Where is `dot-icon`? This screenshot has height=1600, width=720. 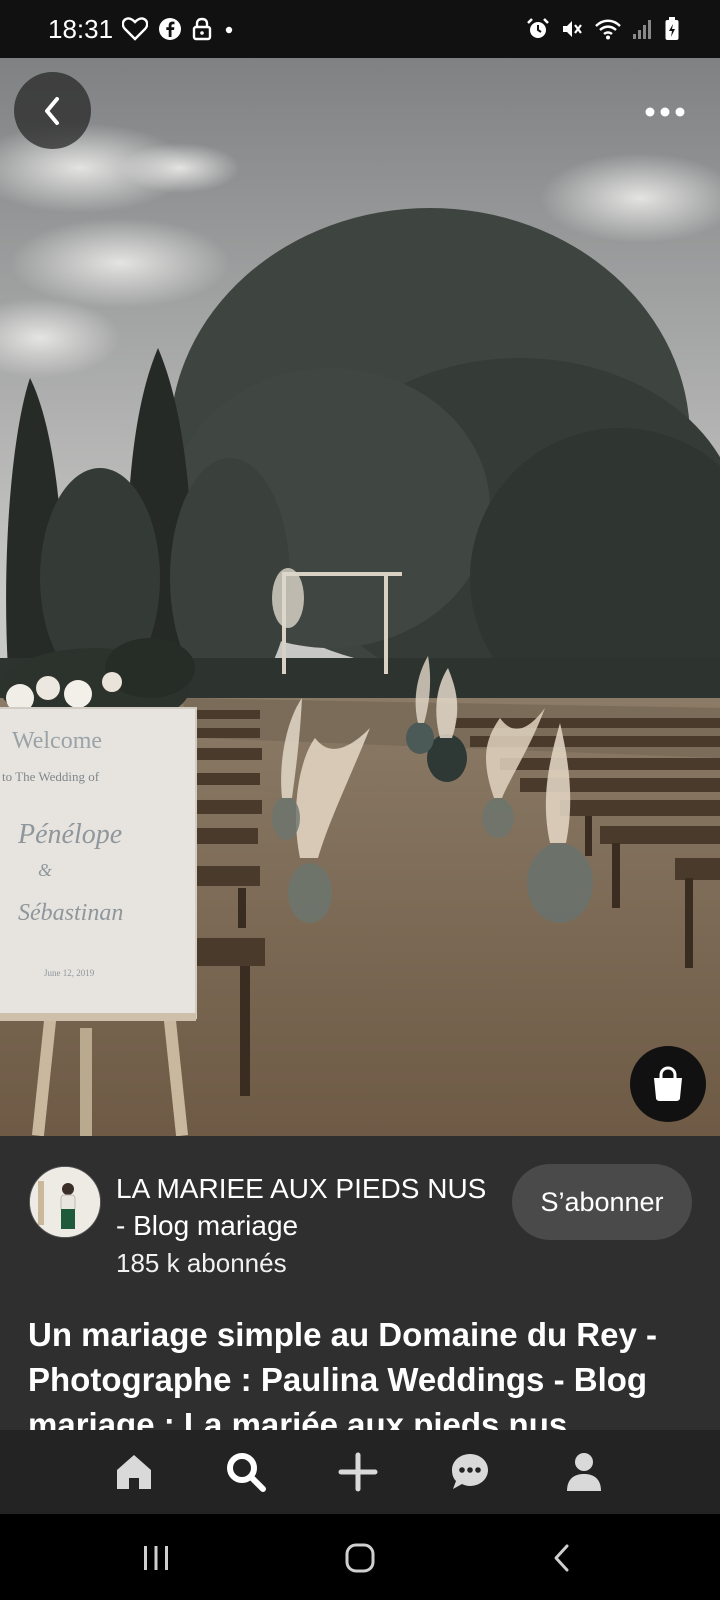 dot-icon is located at coordinates (229, 29).